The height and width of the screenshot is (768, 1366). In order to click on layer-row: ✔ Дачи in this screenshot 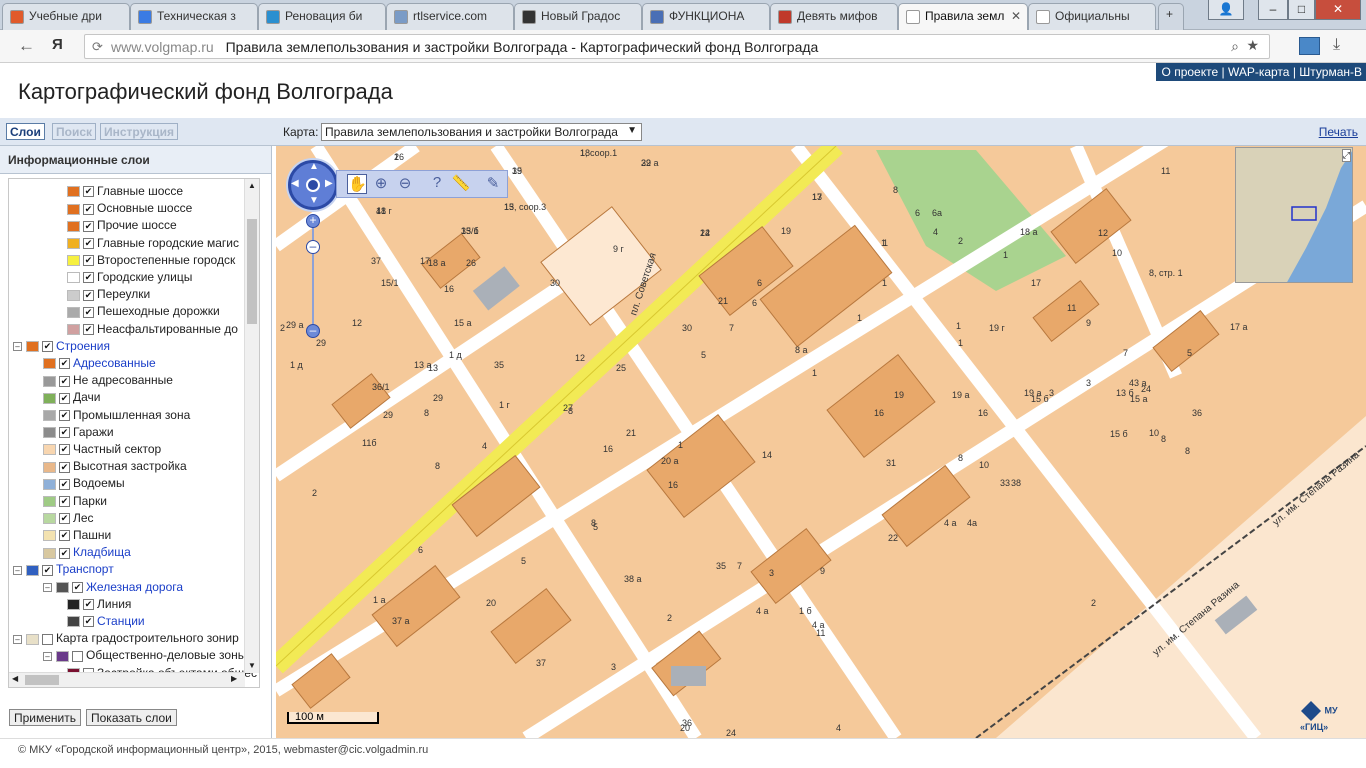, I will do `click(72, 397)`.